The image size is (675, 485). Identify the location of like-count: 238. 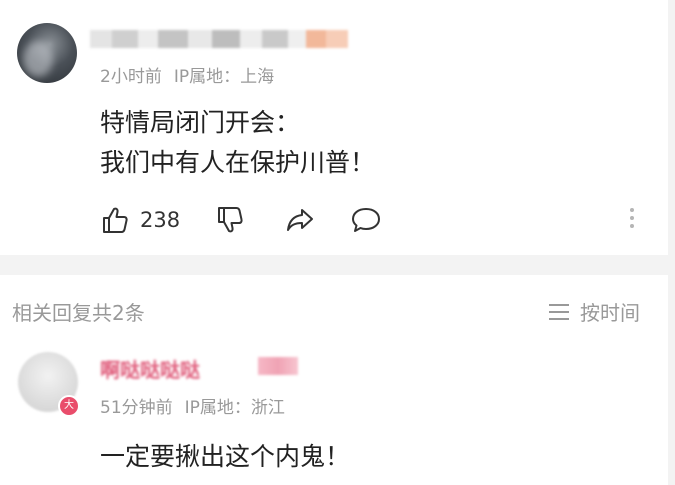
(160, 220).